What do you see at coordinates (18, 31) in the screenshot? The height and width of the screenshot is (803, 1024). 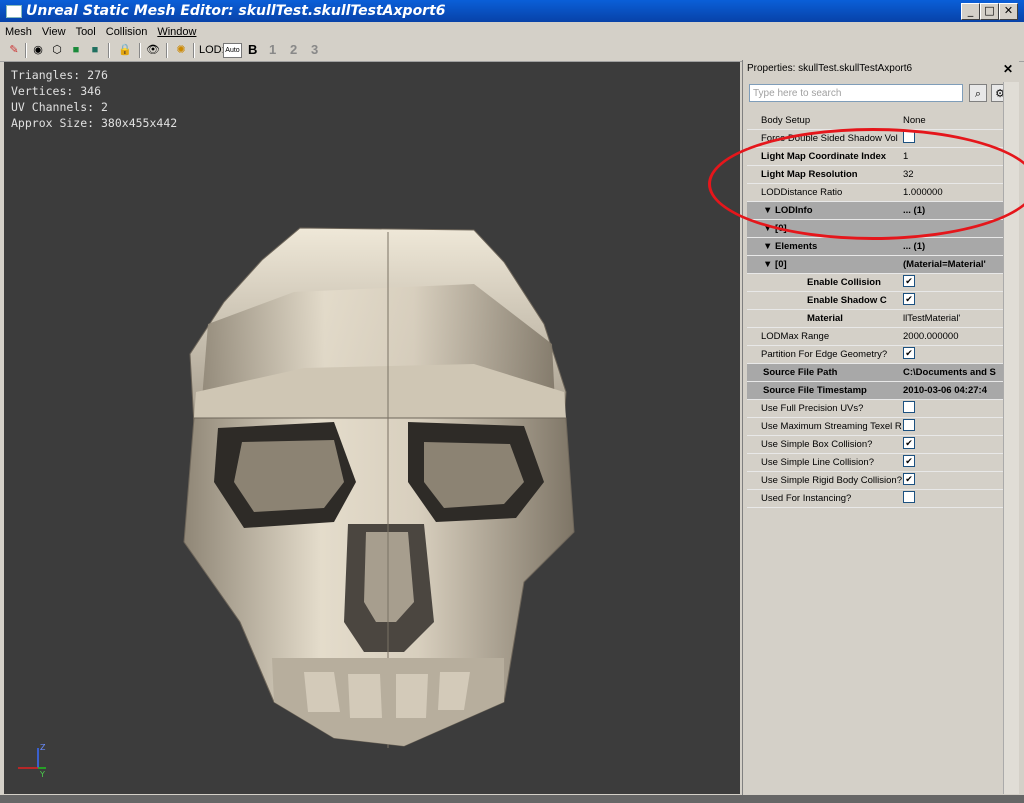 I see `menu-mesh: Mesh` at bounding box center [18, 31].